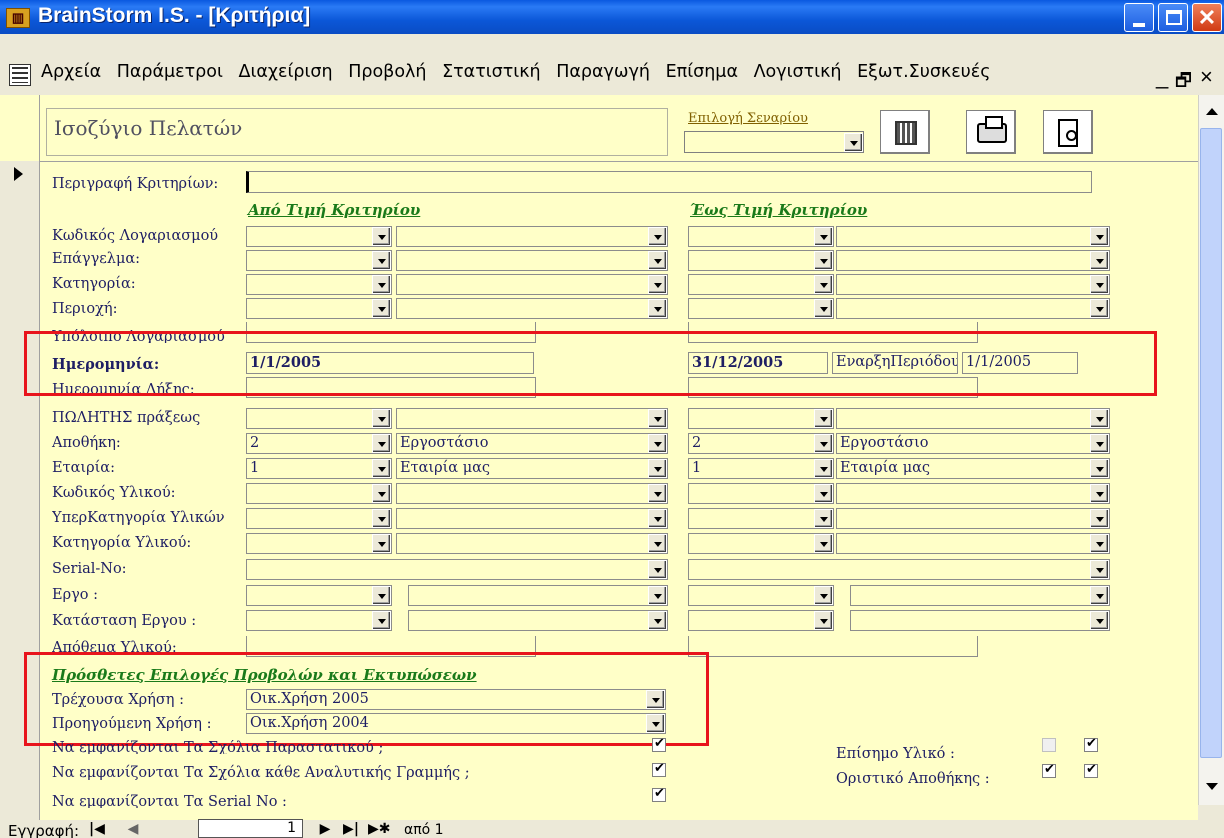 Image resolution: width=1224 pixels, height=838 pixels. I want to click on salesman-to-name-dropdown, so click(1099, 418).